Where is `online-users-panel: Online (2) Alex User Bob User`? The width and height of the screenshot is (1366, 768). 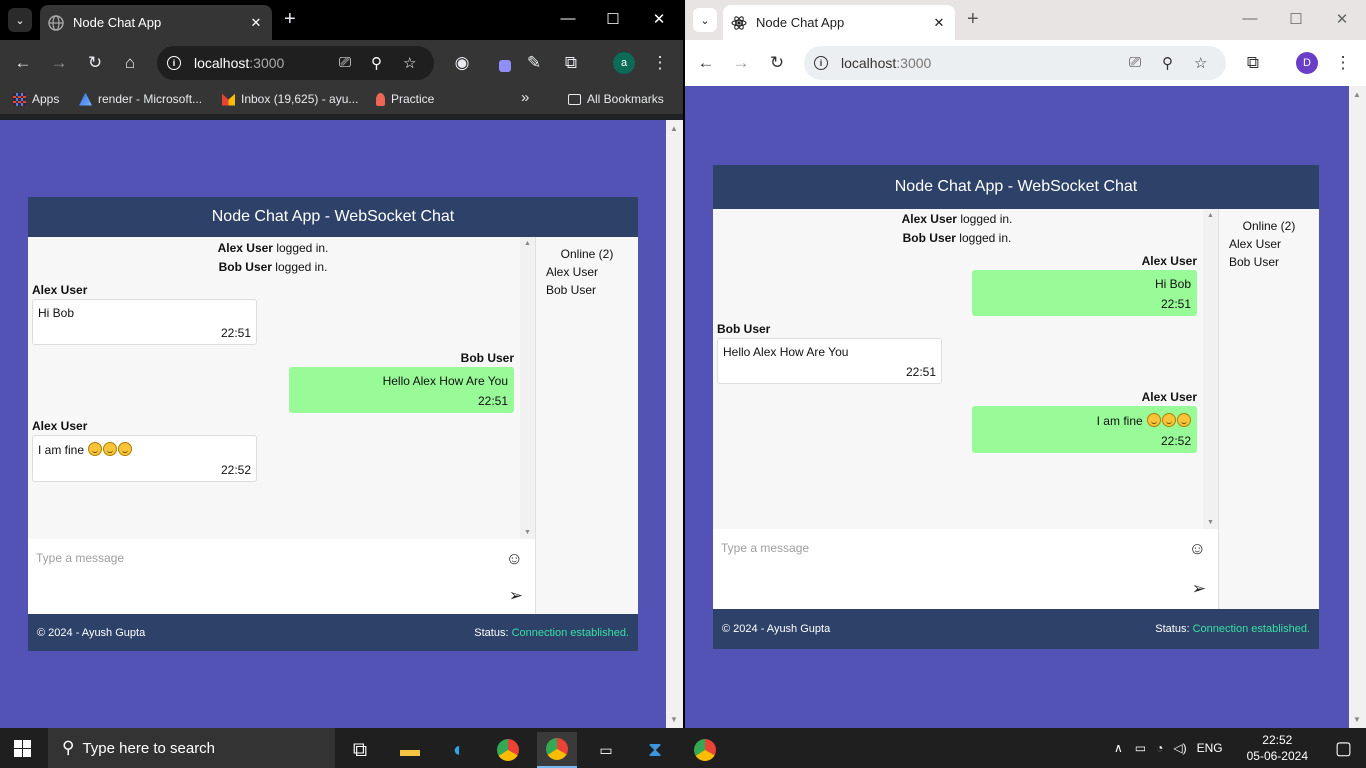
online-users-panel: Online (2) Alex User Bob User is located at coordinates (587, 274).